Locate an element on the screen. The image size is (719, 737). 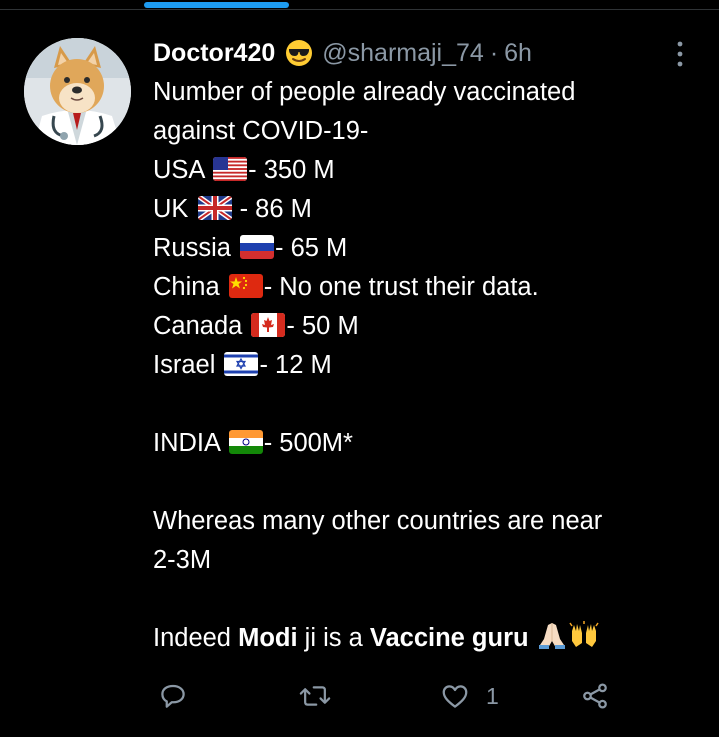
tweet-line: against COVID-19- is located at coordinates (423, 131).